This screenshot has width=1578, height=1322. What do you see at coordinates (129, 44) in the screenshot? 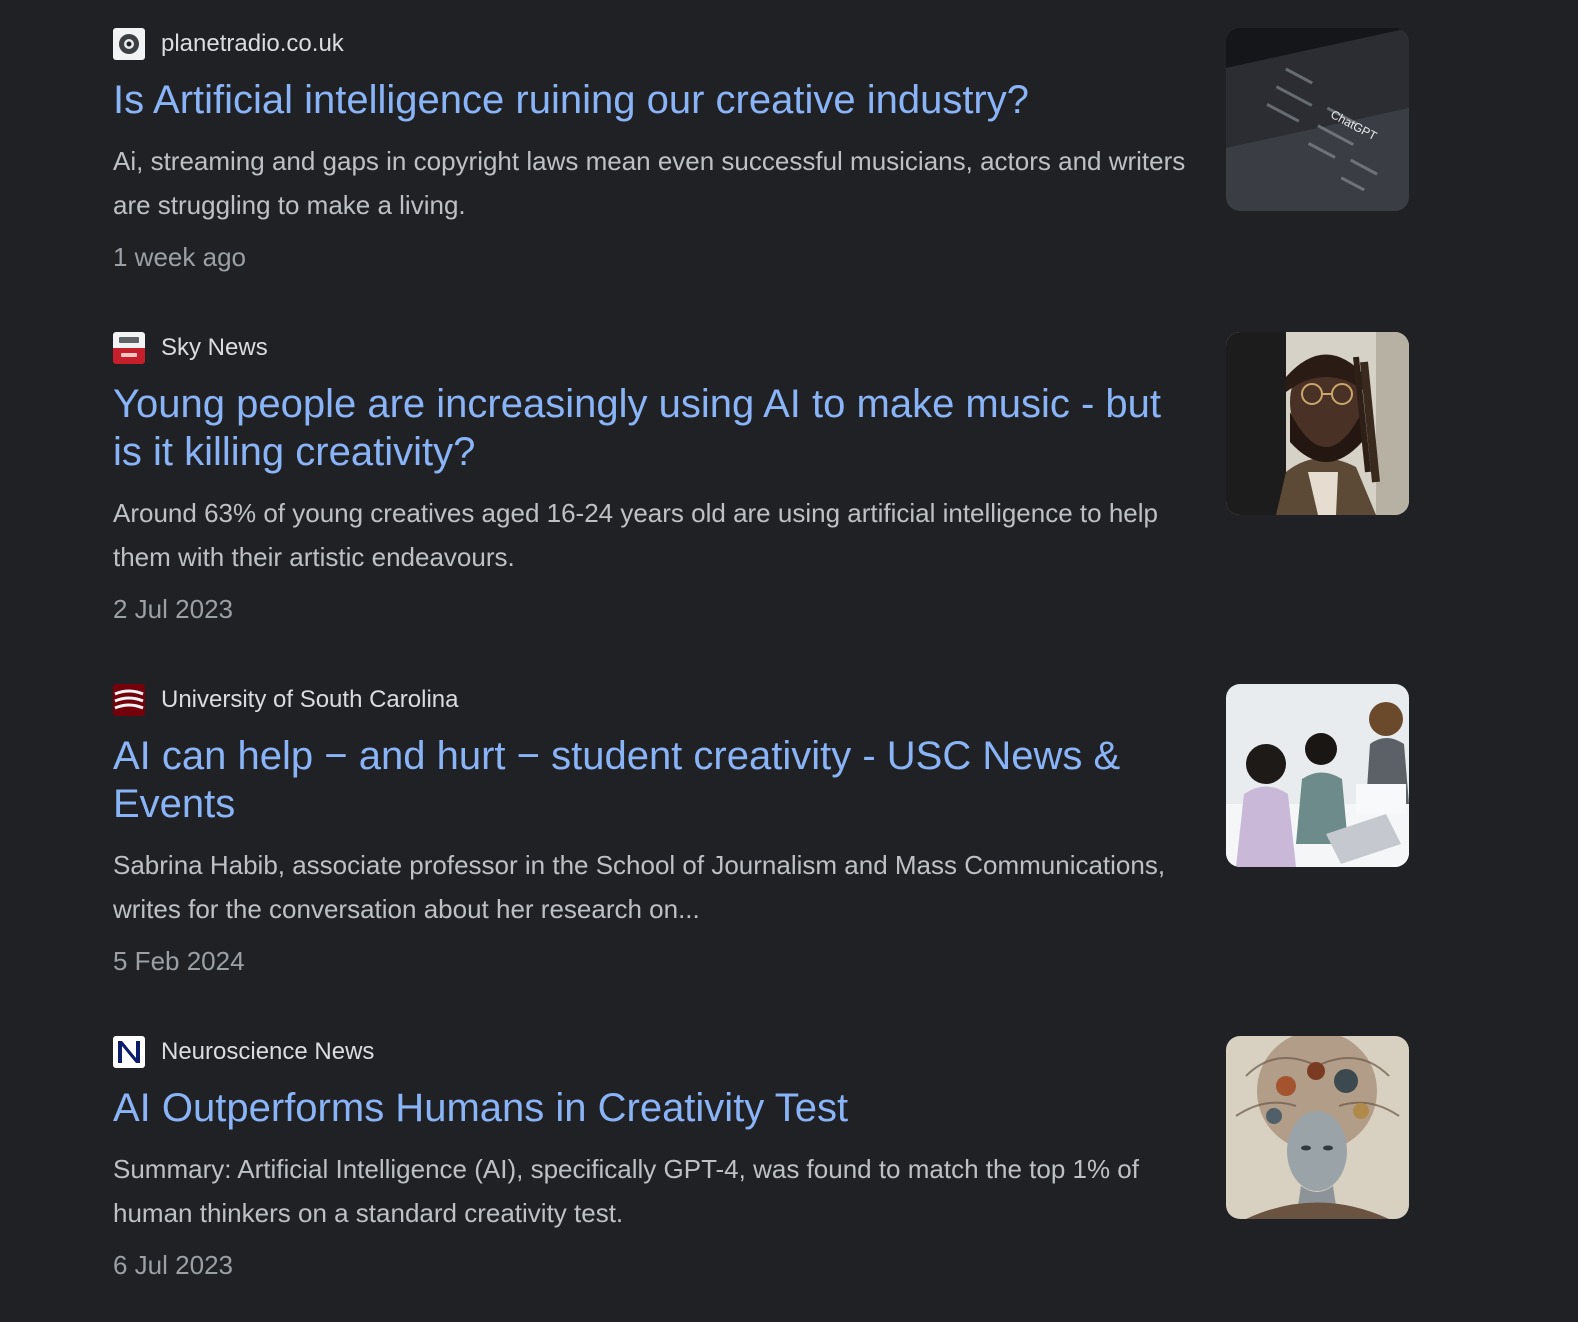
I see `planetradio-logo-icon` at bounding box center [129, 44].